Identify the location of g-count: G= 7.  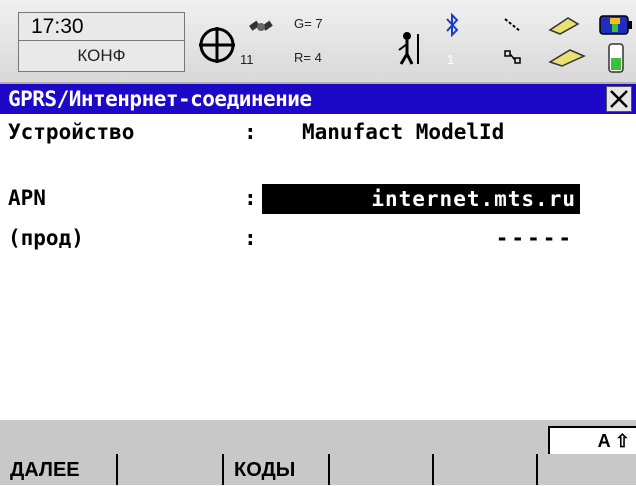
(308, 23).